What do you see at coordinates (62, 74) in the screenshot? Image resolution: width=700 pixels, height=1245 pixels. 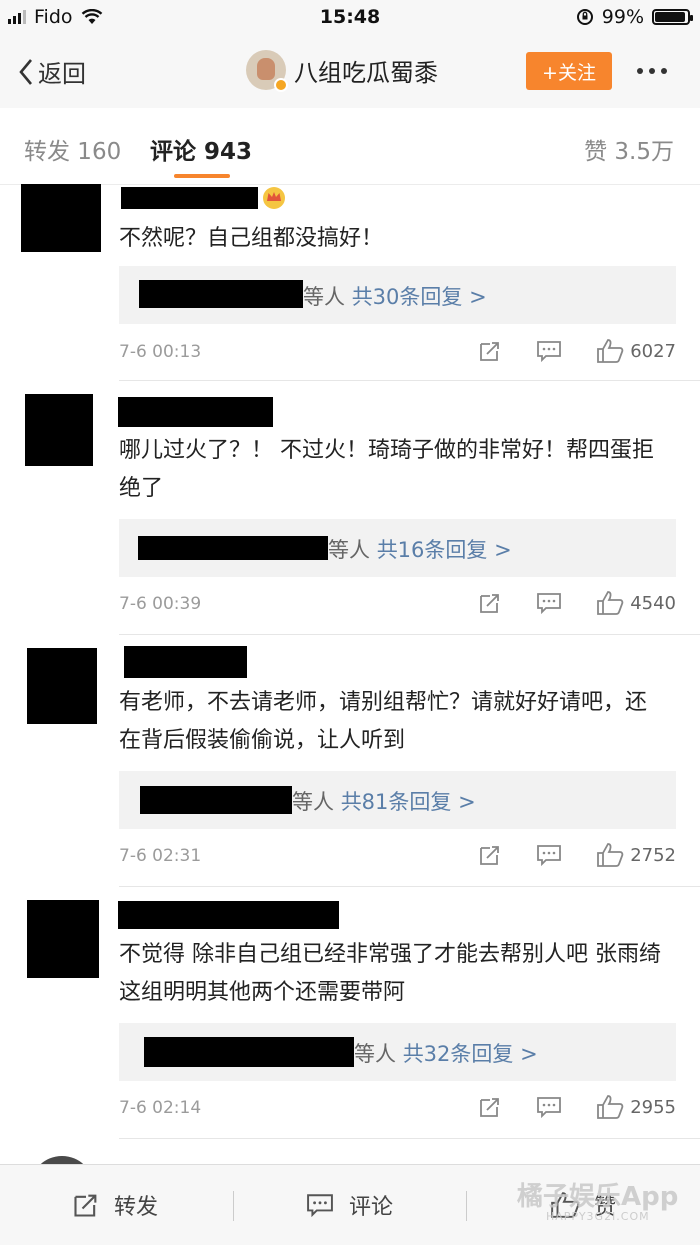 I see `back-label: 返回` at bounding box center [62, 74].